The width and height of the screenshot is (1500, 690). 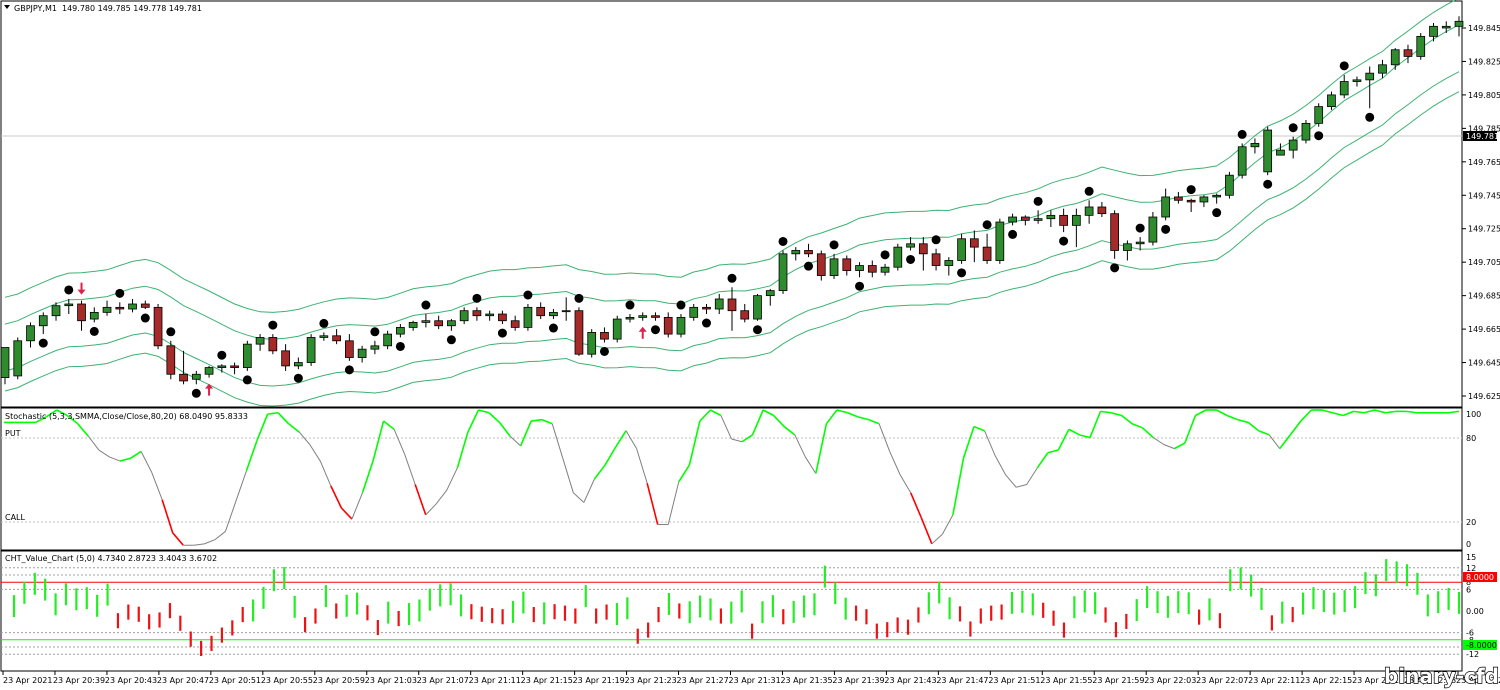 What do you see at coordinates (1066, 680) in the screenshot?
I see `time-tick-label: 23 Apr 21:55` at bounding box center [1066, 680].